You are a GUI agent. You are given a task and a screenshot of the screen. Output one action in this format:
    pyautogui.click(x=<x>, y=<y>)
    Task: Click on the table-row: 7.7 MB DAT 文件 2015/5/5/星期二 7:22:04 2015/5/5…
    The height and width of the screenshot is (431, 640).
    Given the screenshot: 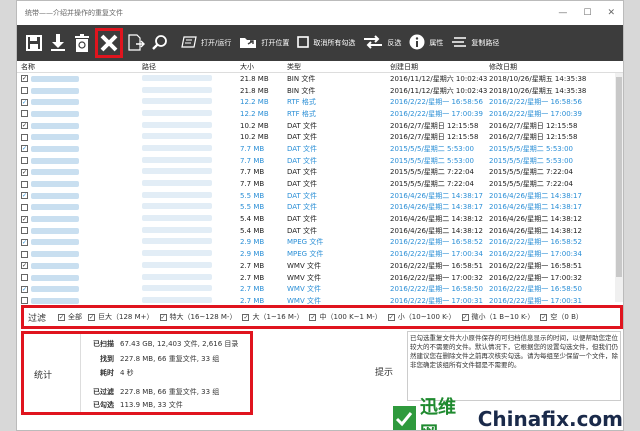 What is the action you would take?
    pyautogui.click(x=320, y=184)
    